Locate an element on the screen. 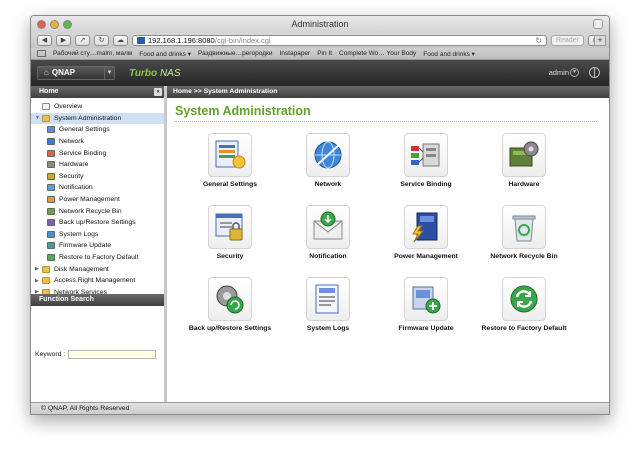  tile-label: Service Binding is located at coordinates (425, 184).